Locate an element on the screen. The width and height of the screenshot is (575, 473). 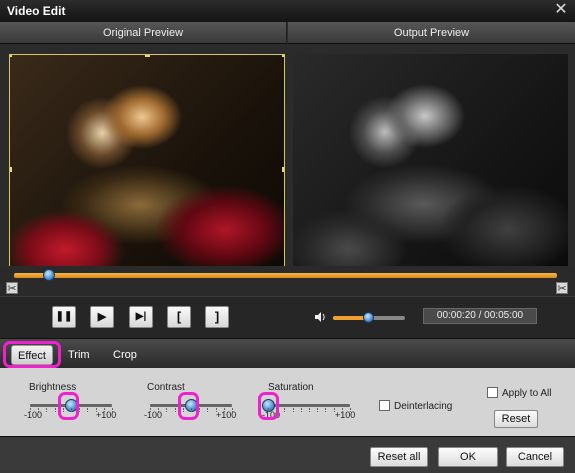
original-preview-header: Original Preview is located at coordinates (143, 33).